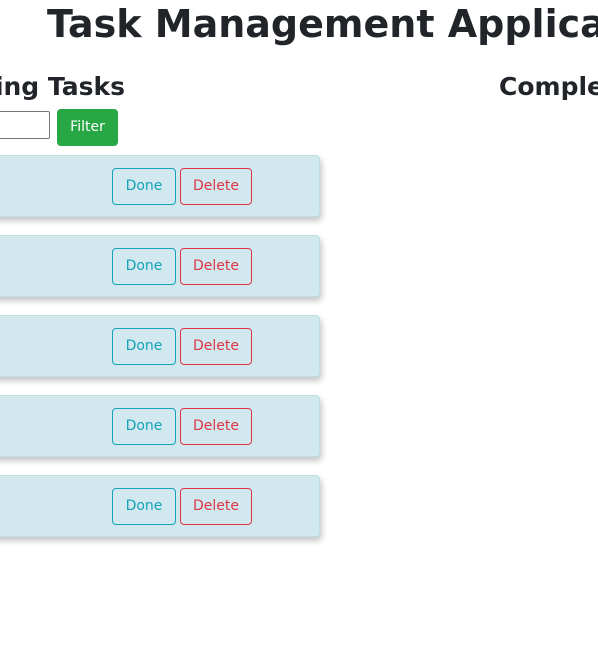  I want to click on filter-input, so click(25, 125).